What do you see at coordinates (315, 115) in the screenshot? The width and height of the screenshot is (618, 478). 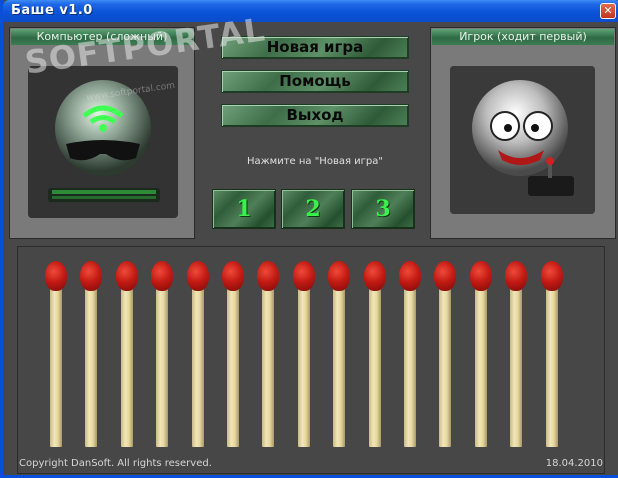 I see `exit-button: Выход` at bounding box center [315, 115].